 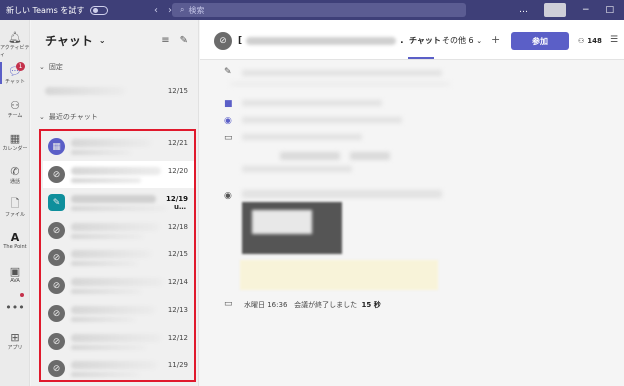 What do you see at coordinates (614, 40) in the screenshot?
I see `list-icon: ☰` at bounding box center [614, 40].